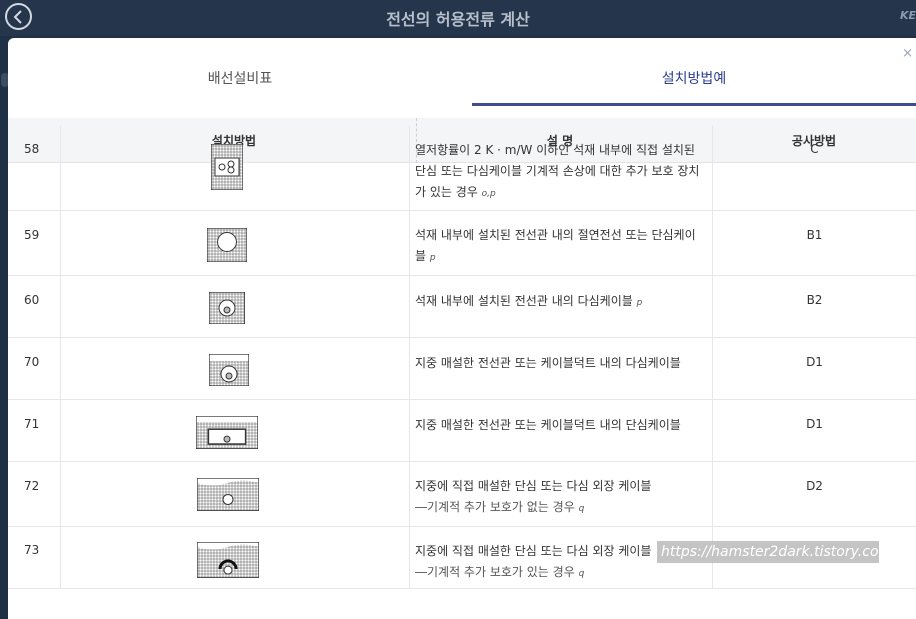 The image size is (916, 619). Describe the element at coordinates (421, 256) in the screenshot. I see `description-text: 블` at that location.